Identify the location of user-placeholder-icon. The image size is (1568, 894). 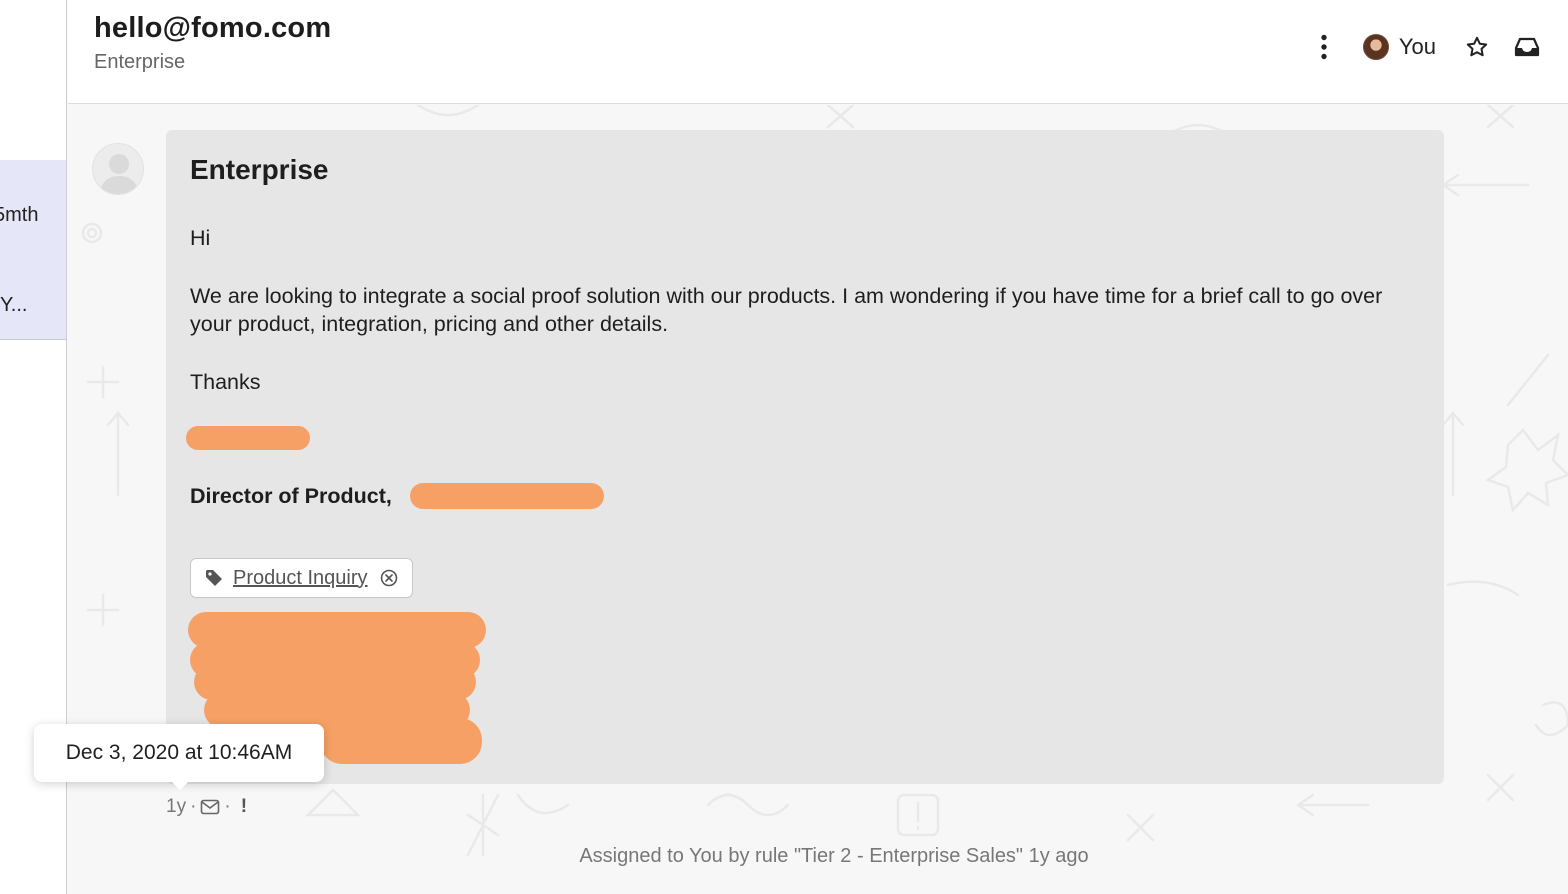
(119, 174).